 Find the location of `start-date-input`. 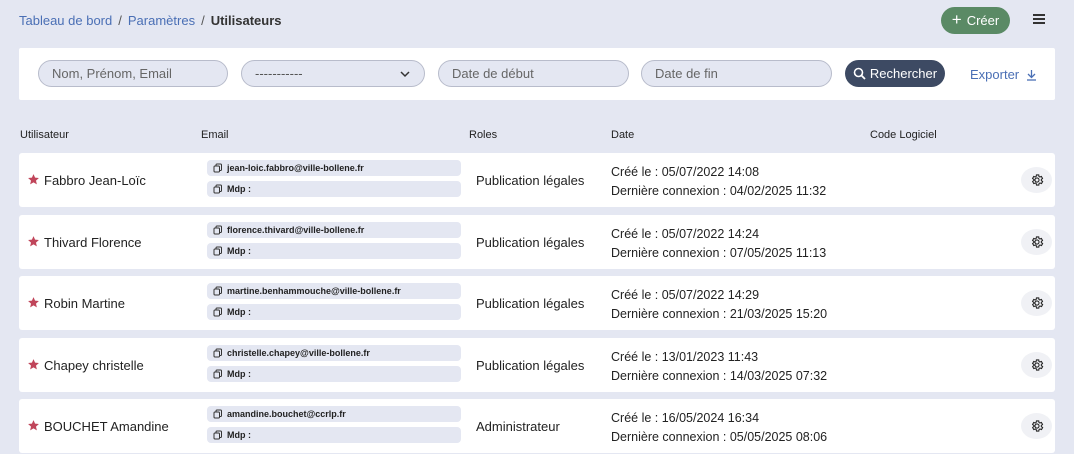

start-date-input is located at coordinates (533, 73).